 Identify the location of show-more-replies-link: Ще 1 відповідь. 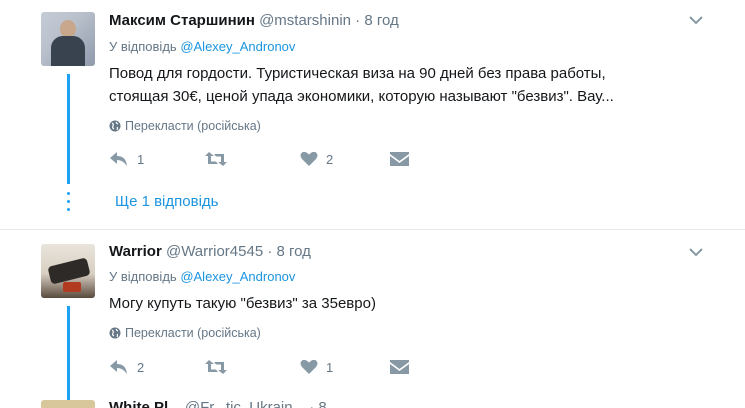
(166, 201).